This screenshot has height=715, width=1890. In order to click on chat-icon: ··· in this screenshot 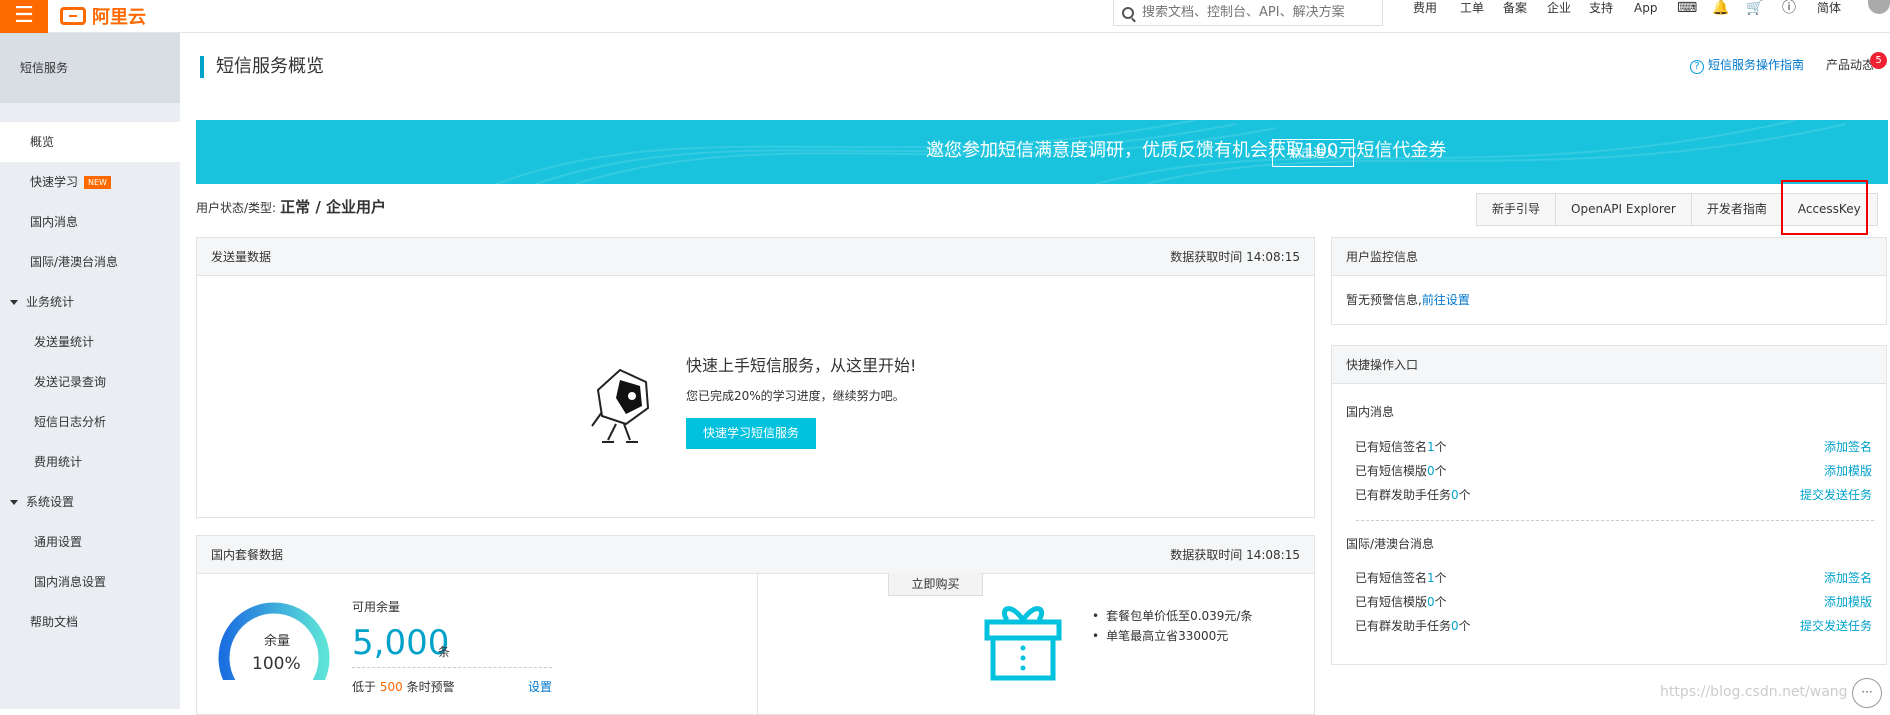, I will do `click(1867, 693)`.